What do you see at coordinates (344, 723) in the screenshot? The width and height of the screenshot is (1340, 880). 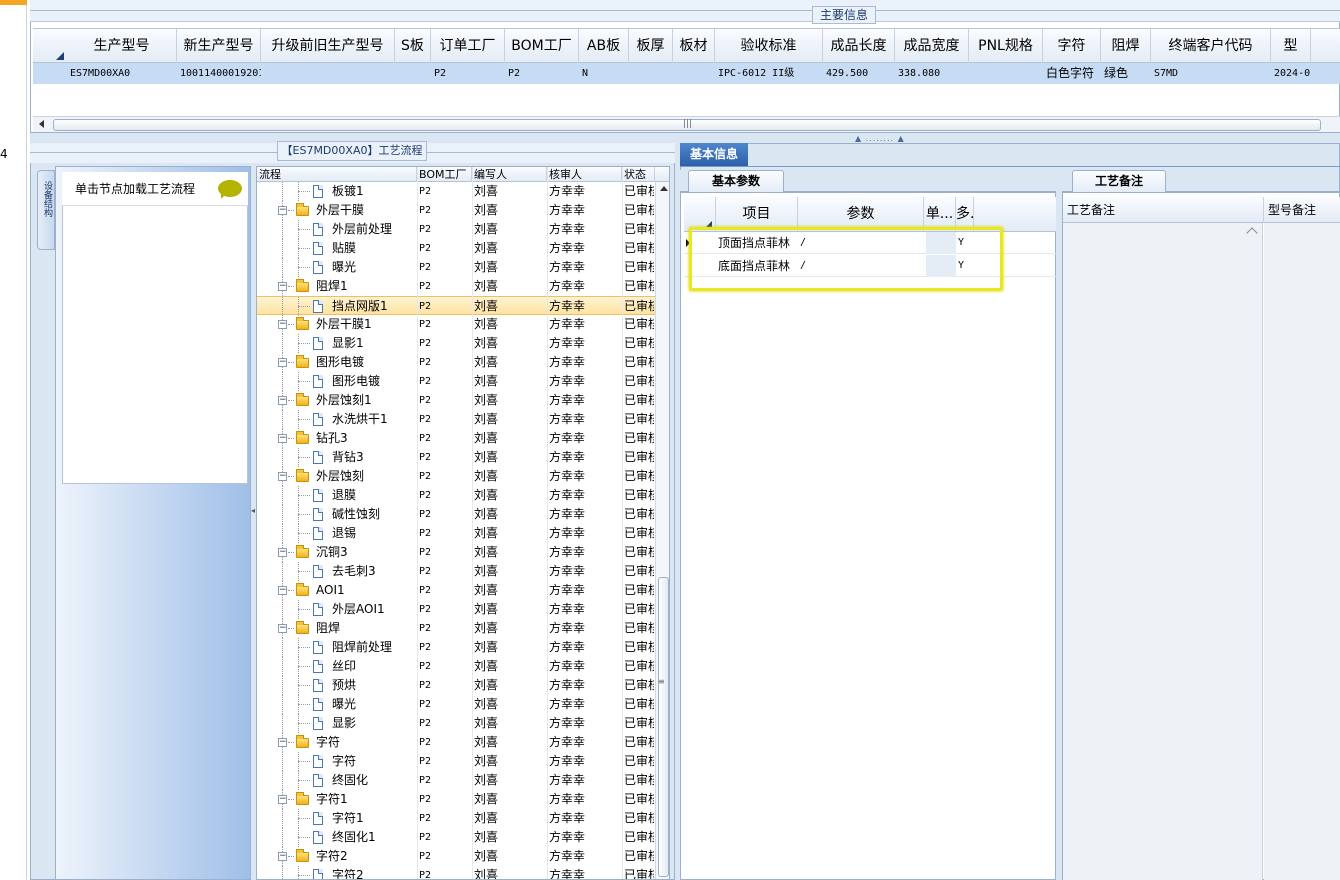 I see `tree-node-label: 显影` at bounding box center [344, 723].